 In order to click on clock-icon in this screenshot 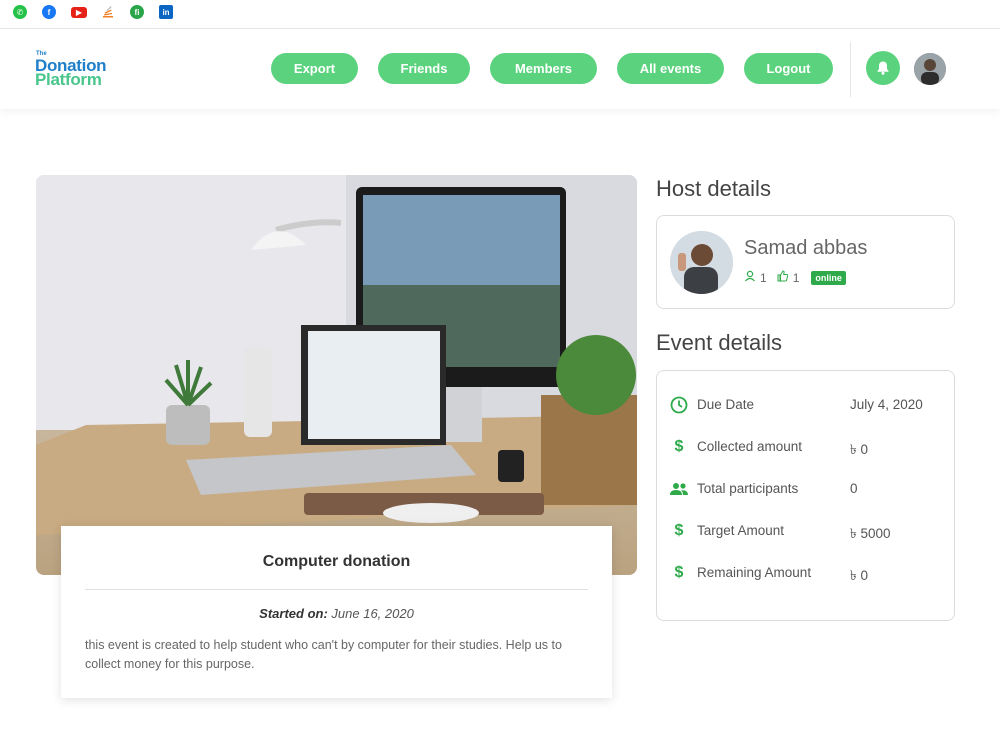, I will do `click(679, 405)`.